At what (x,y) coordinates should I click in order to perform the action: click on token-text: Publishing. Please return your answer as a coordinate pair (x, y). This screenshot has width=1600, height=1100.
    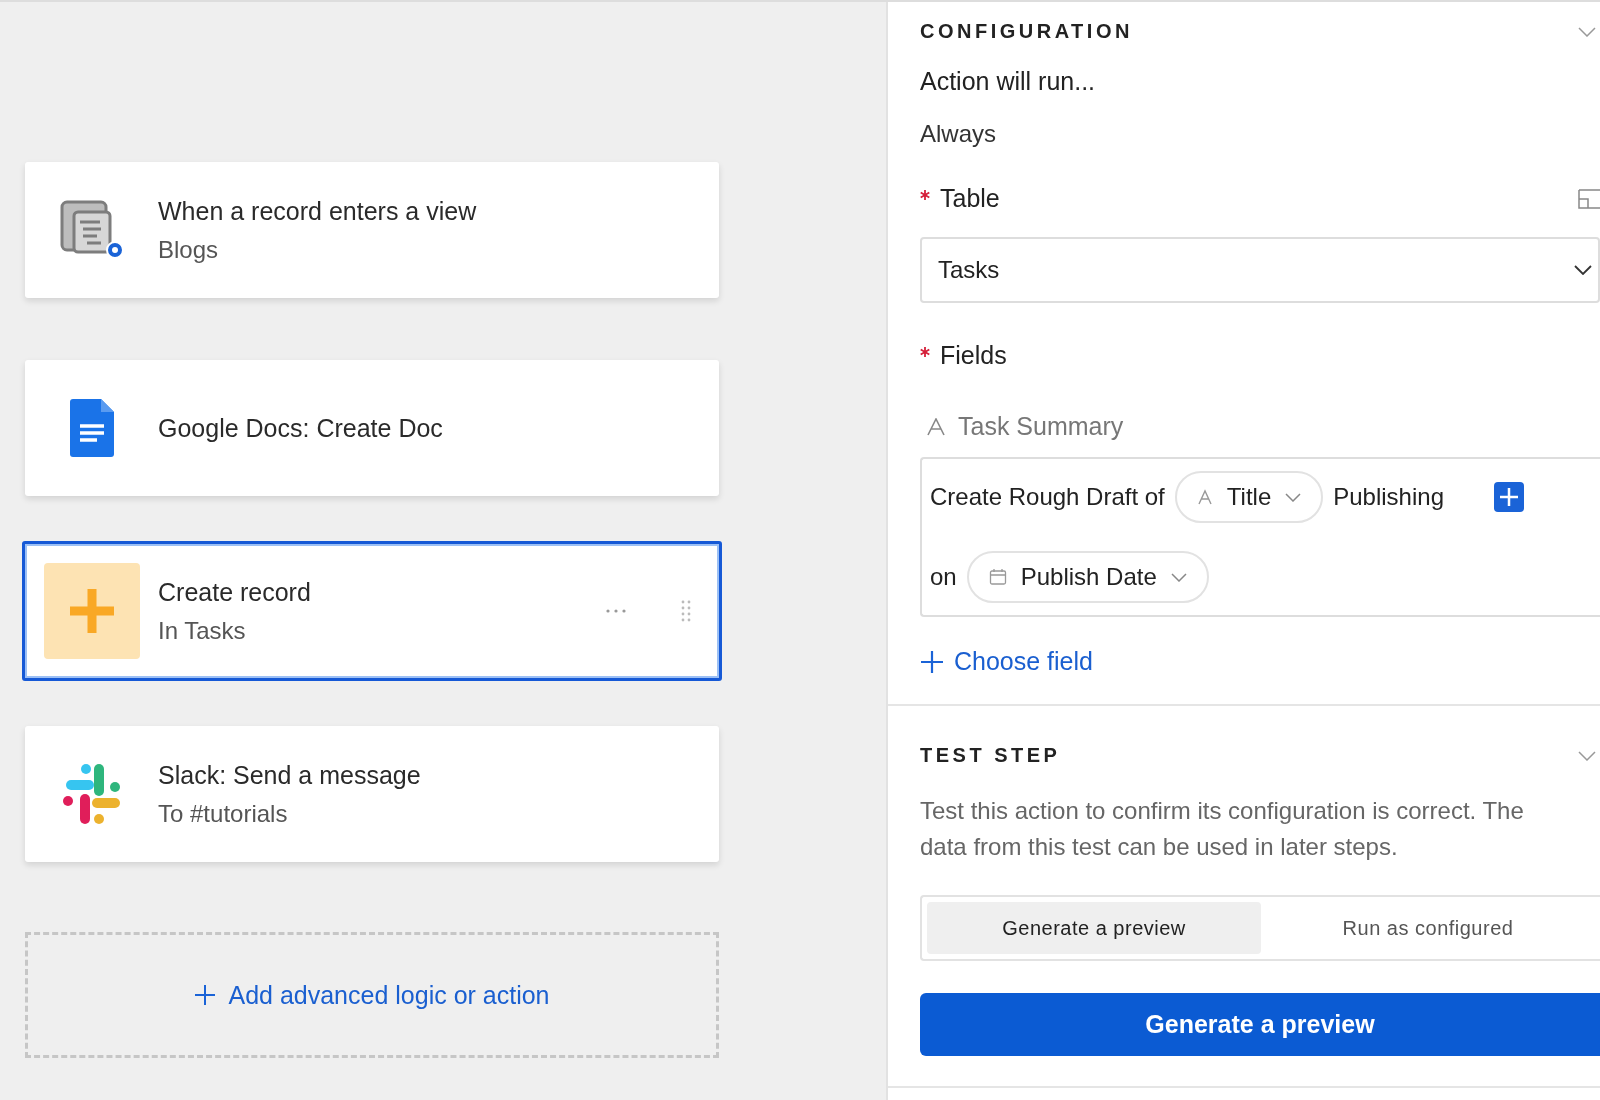
    Looking at the image, I should click on (1388, 497).